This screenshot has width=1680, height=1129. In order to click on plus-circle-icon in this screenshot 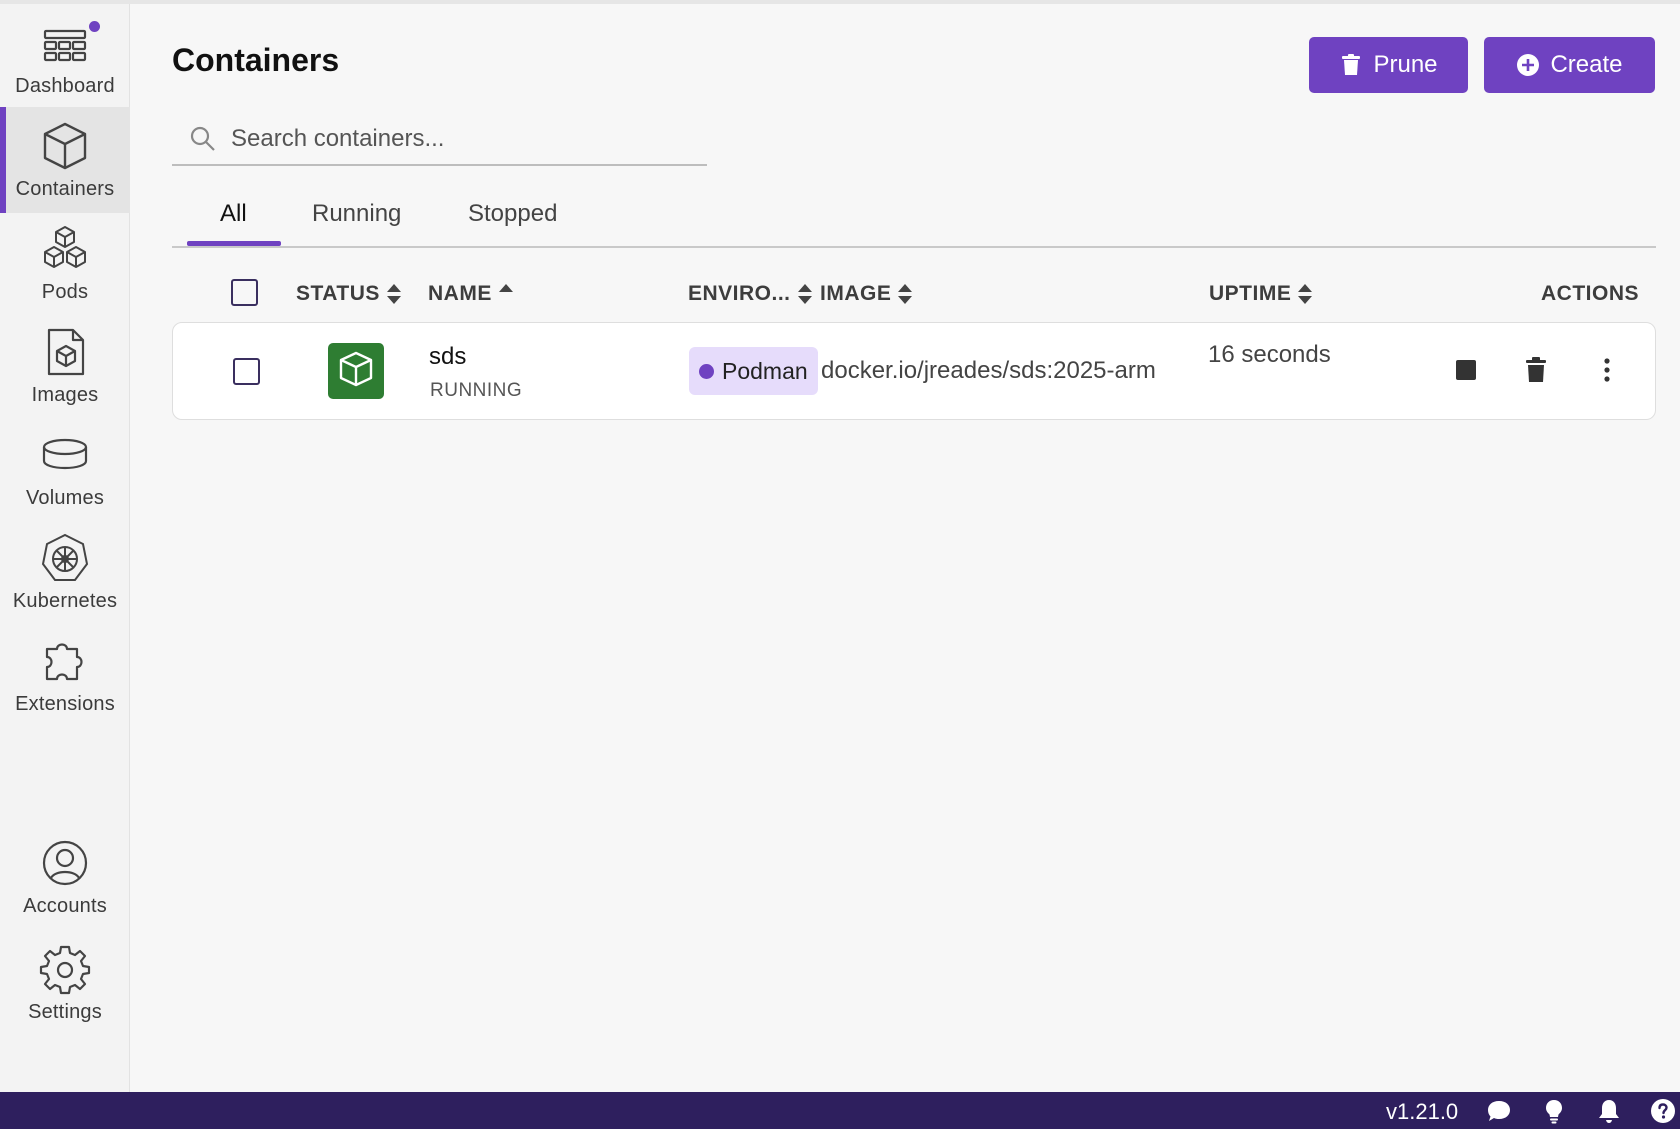, I will do `click(1528, 65)`.